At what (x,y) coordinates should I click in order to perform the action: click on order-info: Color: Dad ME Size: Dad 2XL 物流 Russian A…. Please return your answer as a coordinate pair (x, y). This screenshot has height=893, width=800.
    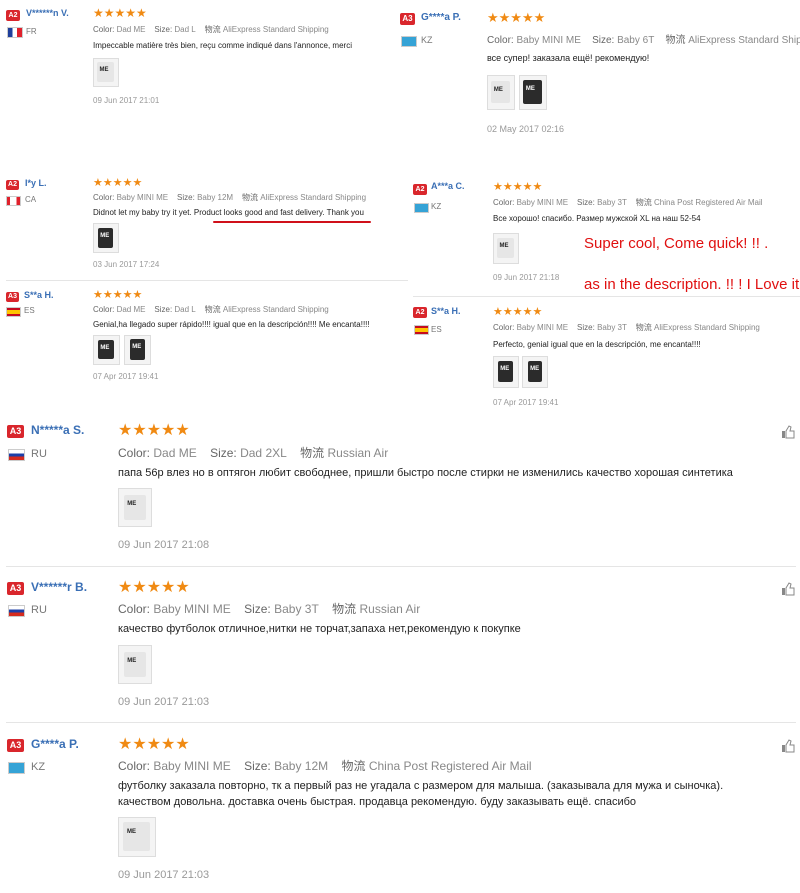
    Looking at the image, I should click on (253, 453).